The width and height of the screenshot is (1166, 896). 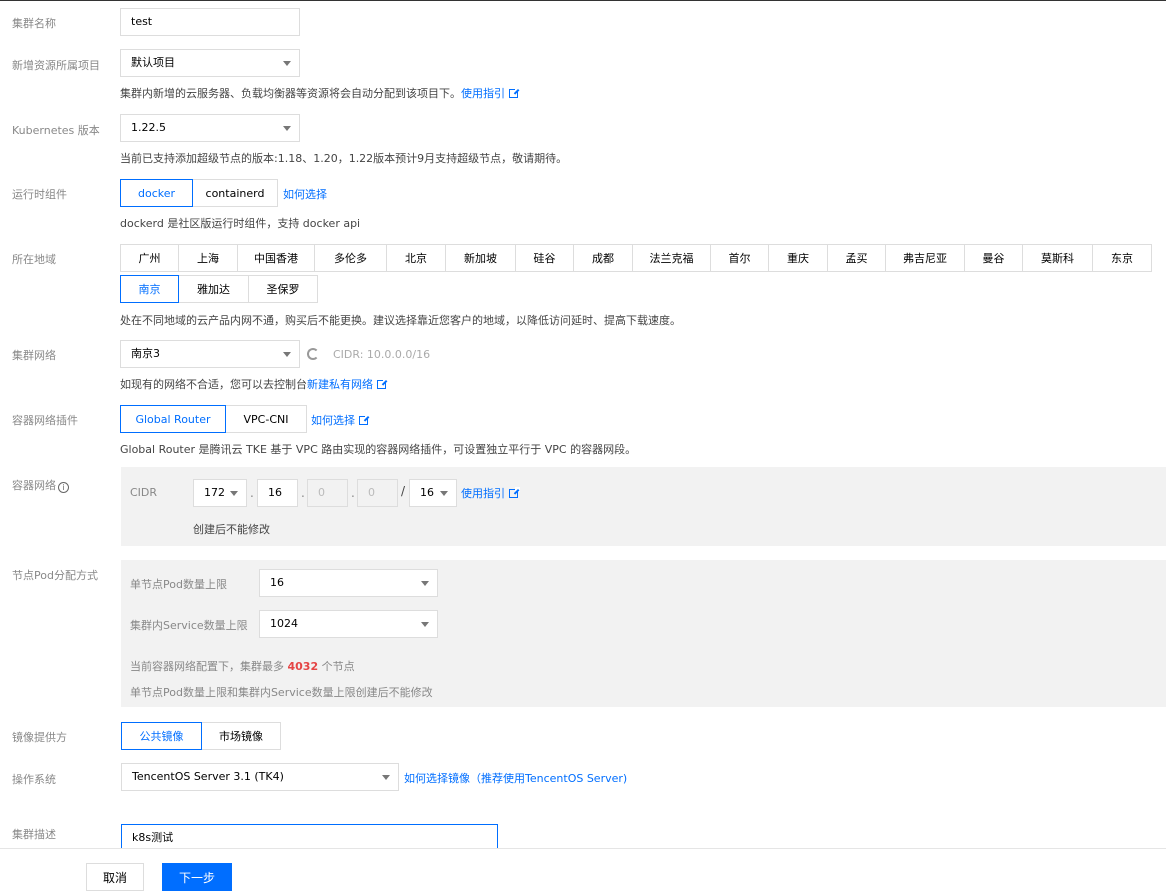 I want to click on project-help: 集群内新增的云服务器、负载均衡器等资源将会自动分配到该项目下。使用指引, so click(x=320, y=93).